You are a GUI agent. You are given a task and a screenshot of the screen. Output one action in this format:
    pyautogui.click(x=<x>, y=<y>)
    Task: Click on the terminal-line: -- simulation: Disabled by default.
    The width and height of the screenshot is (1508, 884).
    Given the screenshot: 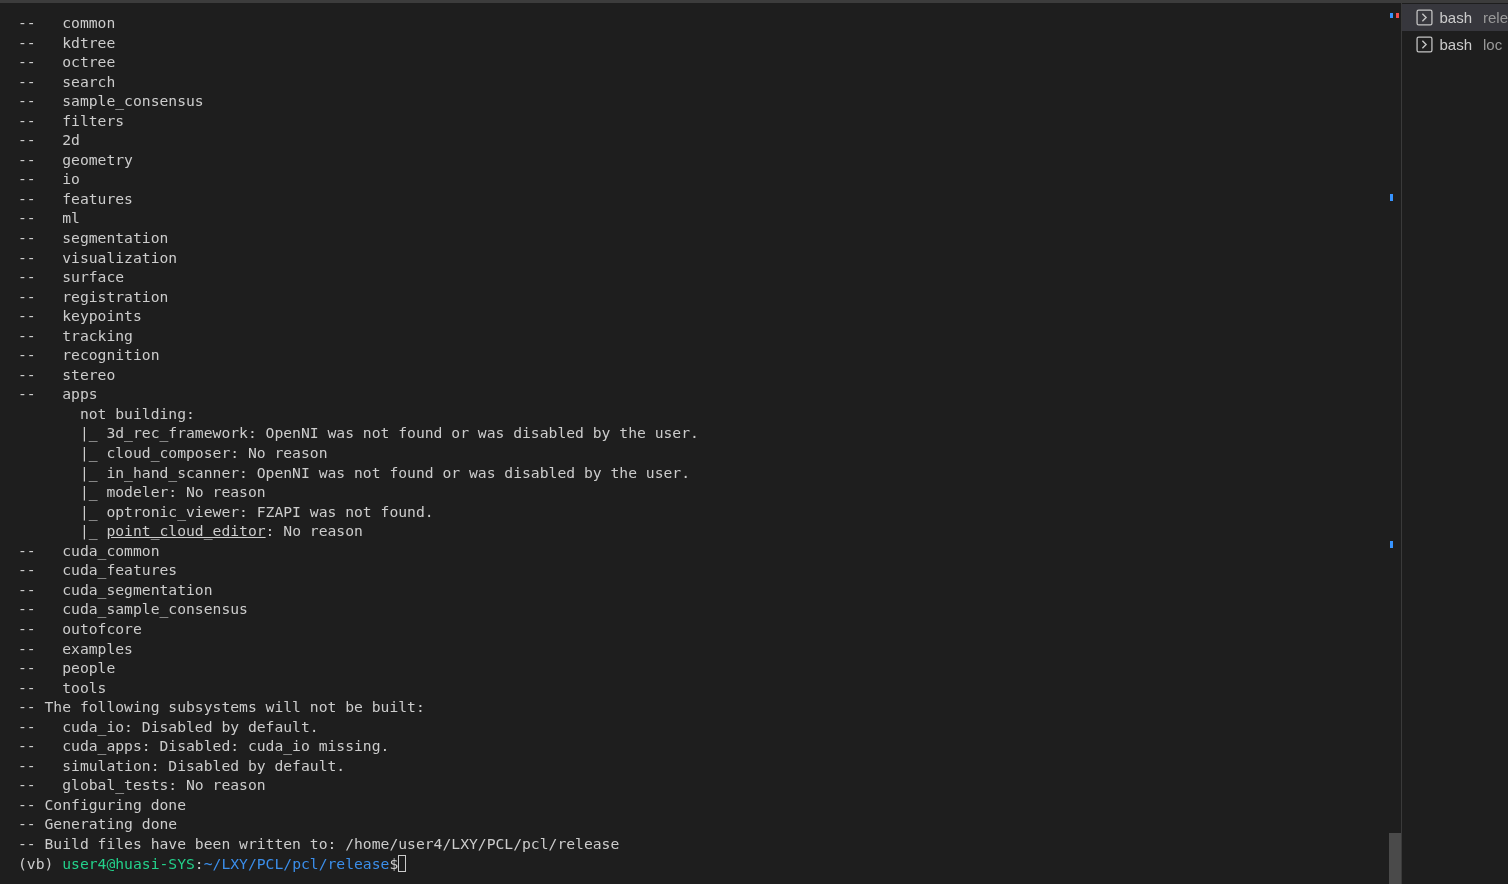 What is the action you would take?
    pyautogui.click(x=182, y=765)
    